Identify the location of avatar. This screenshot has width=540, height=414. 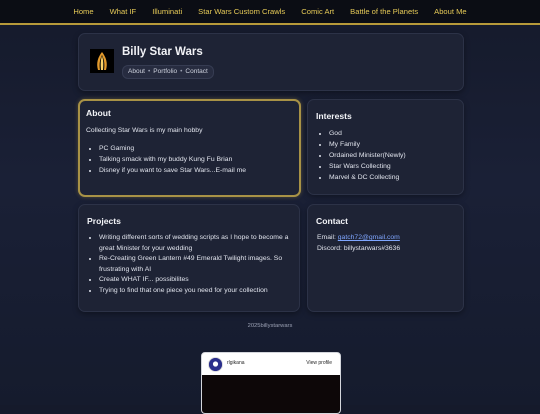
(102, 61).